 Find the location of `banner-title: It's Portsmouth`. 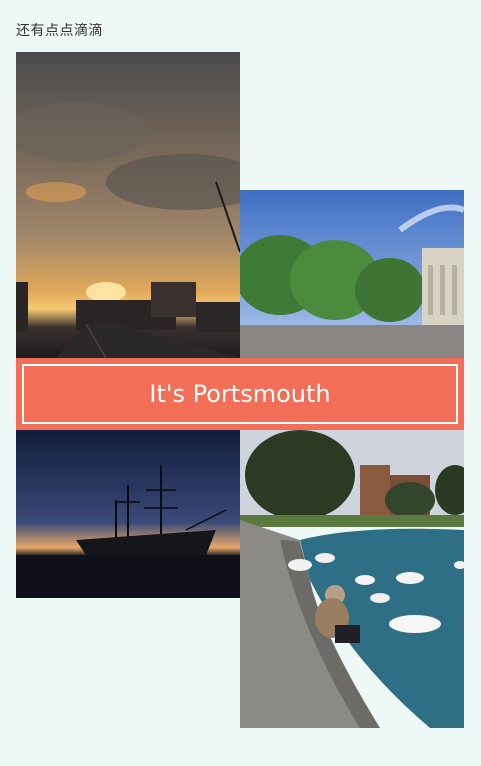

banner-title: It's Portsmouth is located at coordinates (240, 394).